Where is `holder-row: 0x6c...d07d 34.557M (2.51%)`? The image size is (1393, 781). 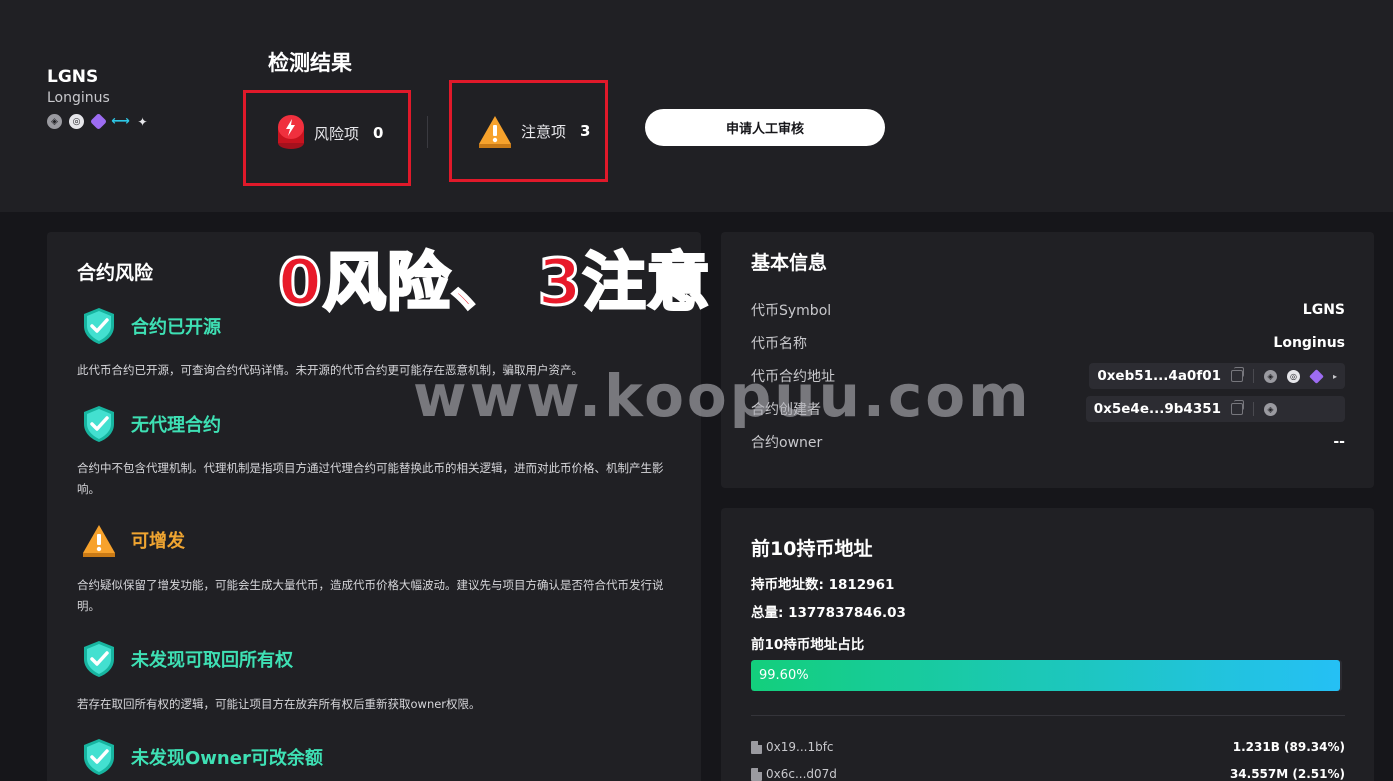
holder-row: 0x6c...d07d 34.557M (2.51%) is located at coordinates (1048, 774).